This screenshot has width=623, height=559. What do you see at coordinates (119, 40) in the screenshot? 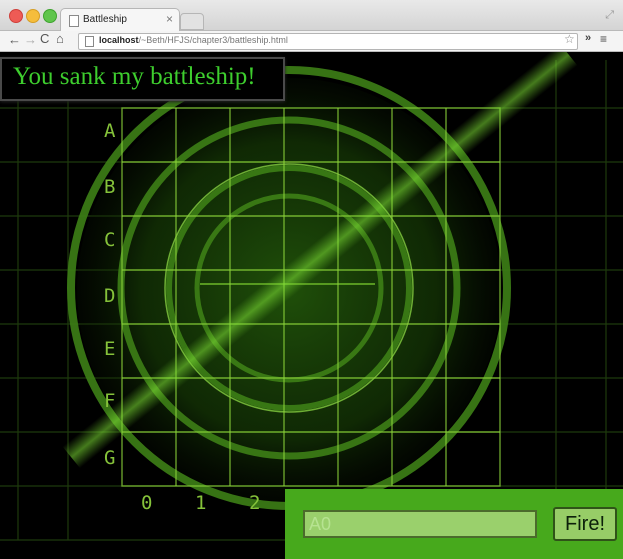
I see `url-host: localhost` at bounding box center [119, 40].